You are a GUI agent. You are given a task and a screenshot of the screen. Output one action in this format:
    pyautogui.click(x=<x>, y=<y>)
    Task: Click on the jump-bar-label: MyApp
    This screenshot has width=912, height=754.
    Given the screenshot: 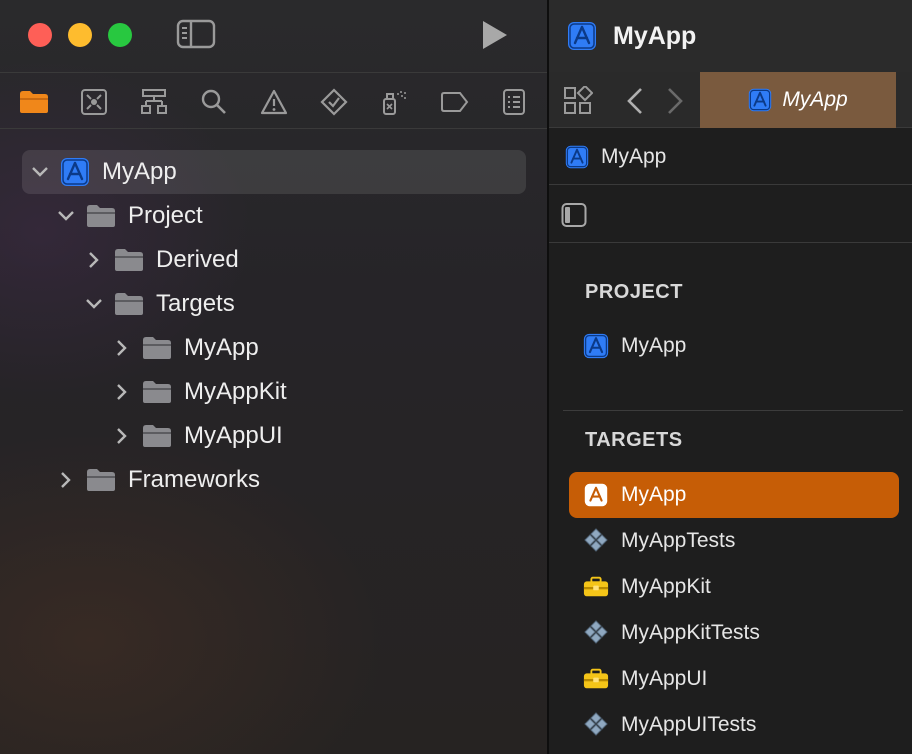 What is the action you would take?
    pyautogui.click(x=634, y=156)
    